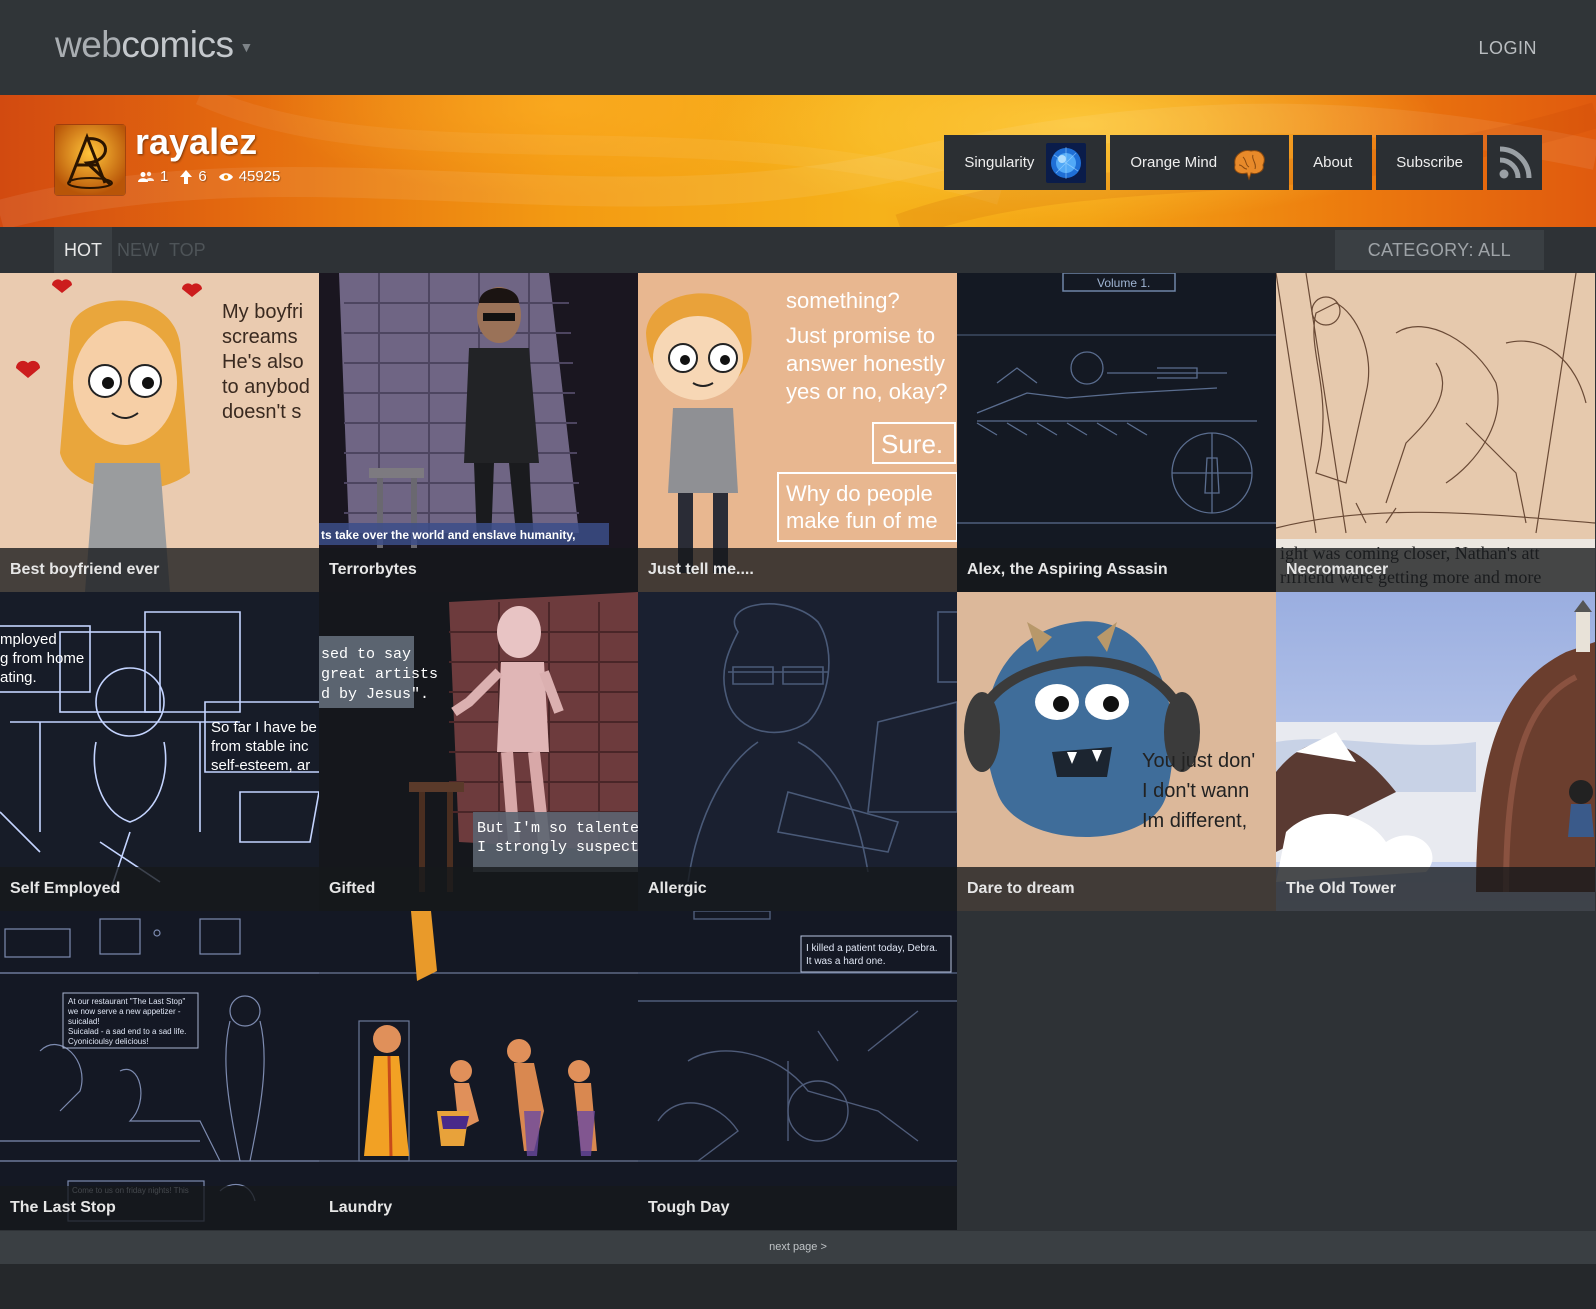 The width and height of the screenshot is (1596, 1309). Describe the element at coordinates (375, 694) in the screenshot. I see `svg-text: d by Jesus".` at that location.